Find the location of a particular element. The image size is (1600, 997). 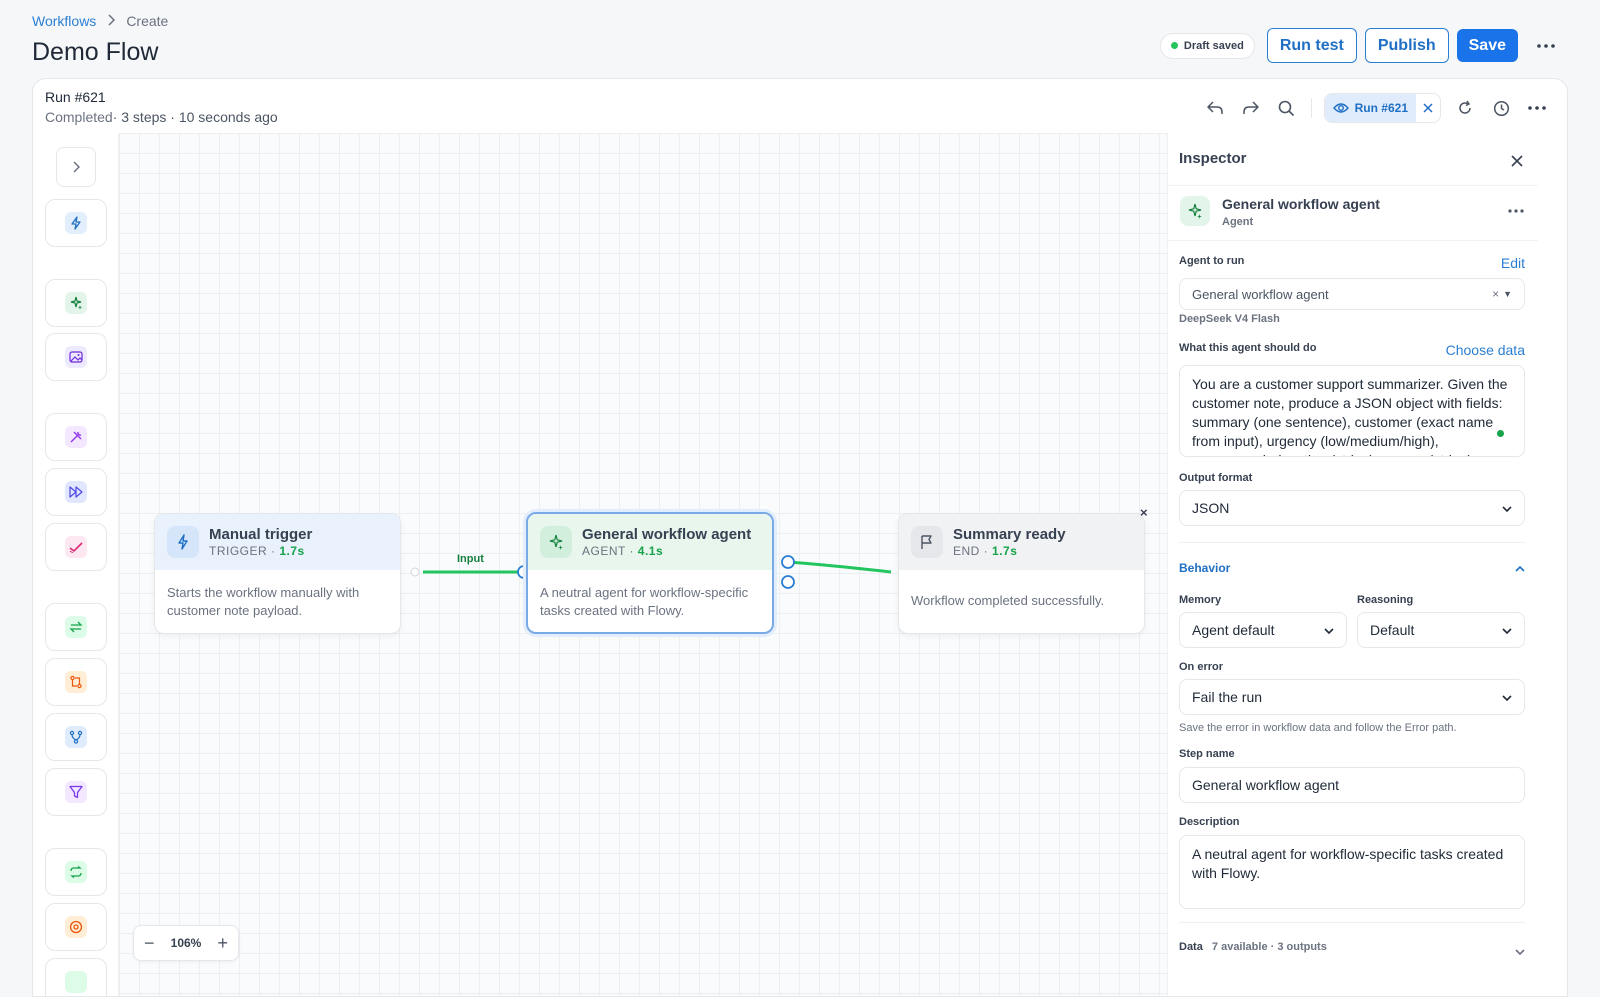

zoom-level: 106% is located at coordinates (186, 943).